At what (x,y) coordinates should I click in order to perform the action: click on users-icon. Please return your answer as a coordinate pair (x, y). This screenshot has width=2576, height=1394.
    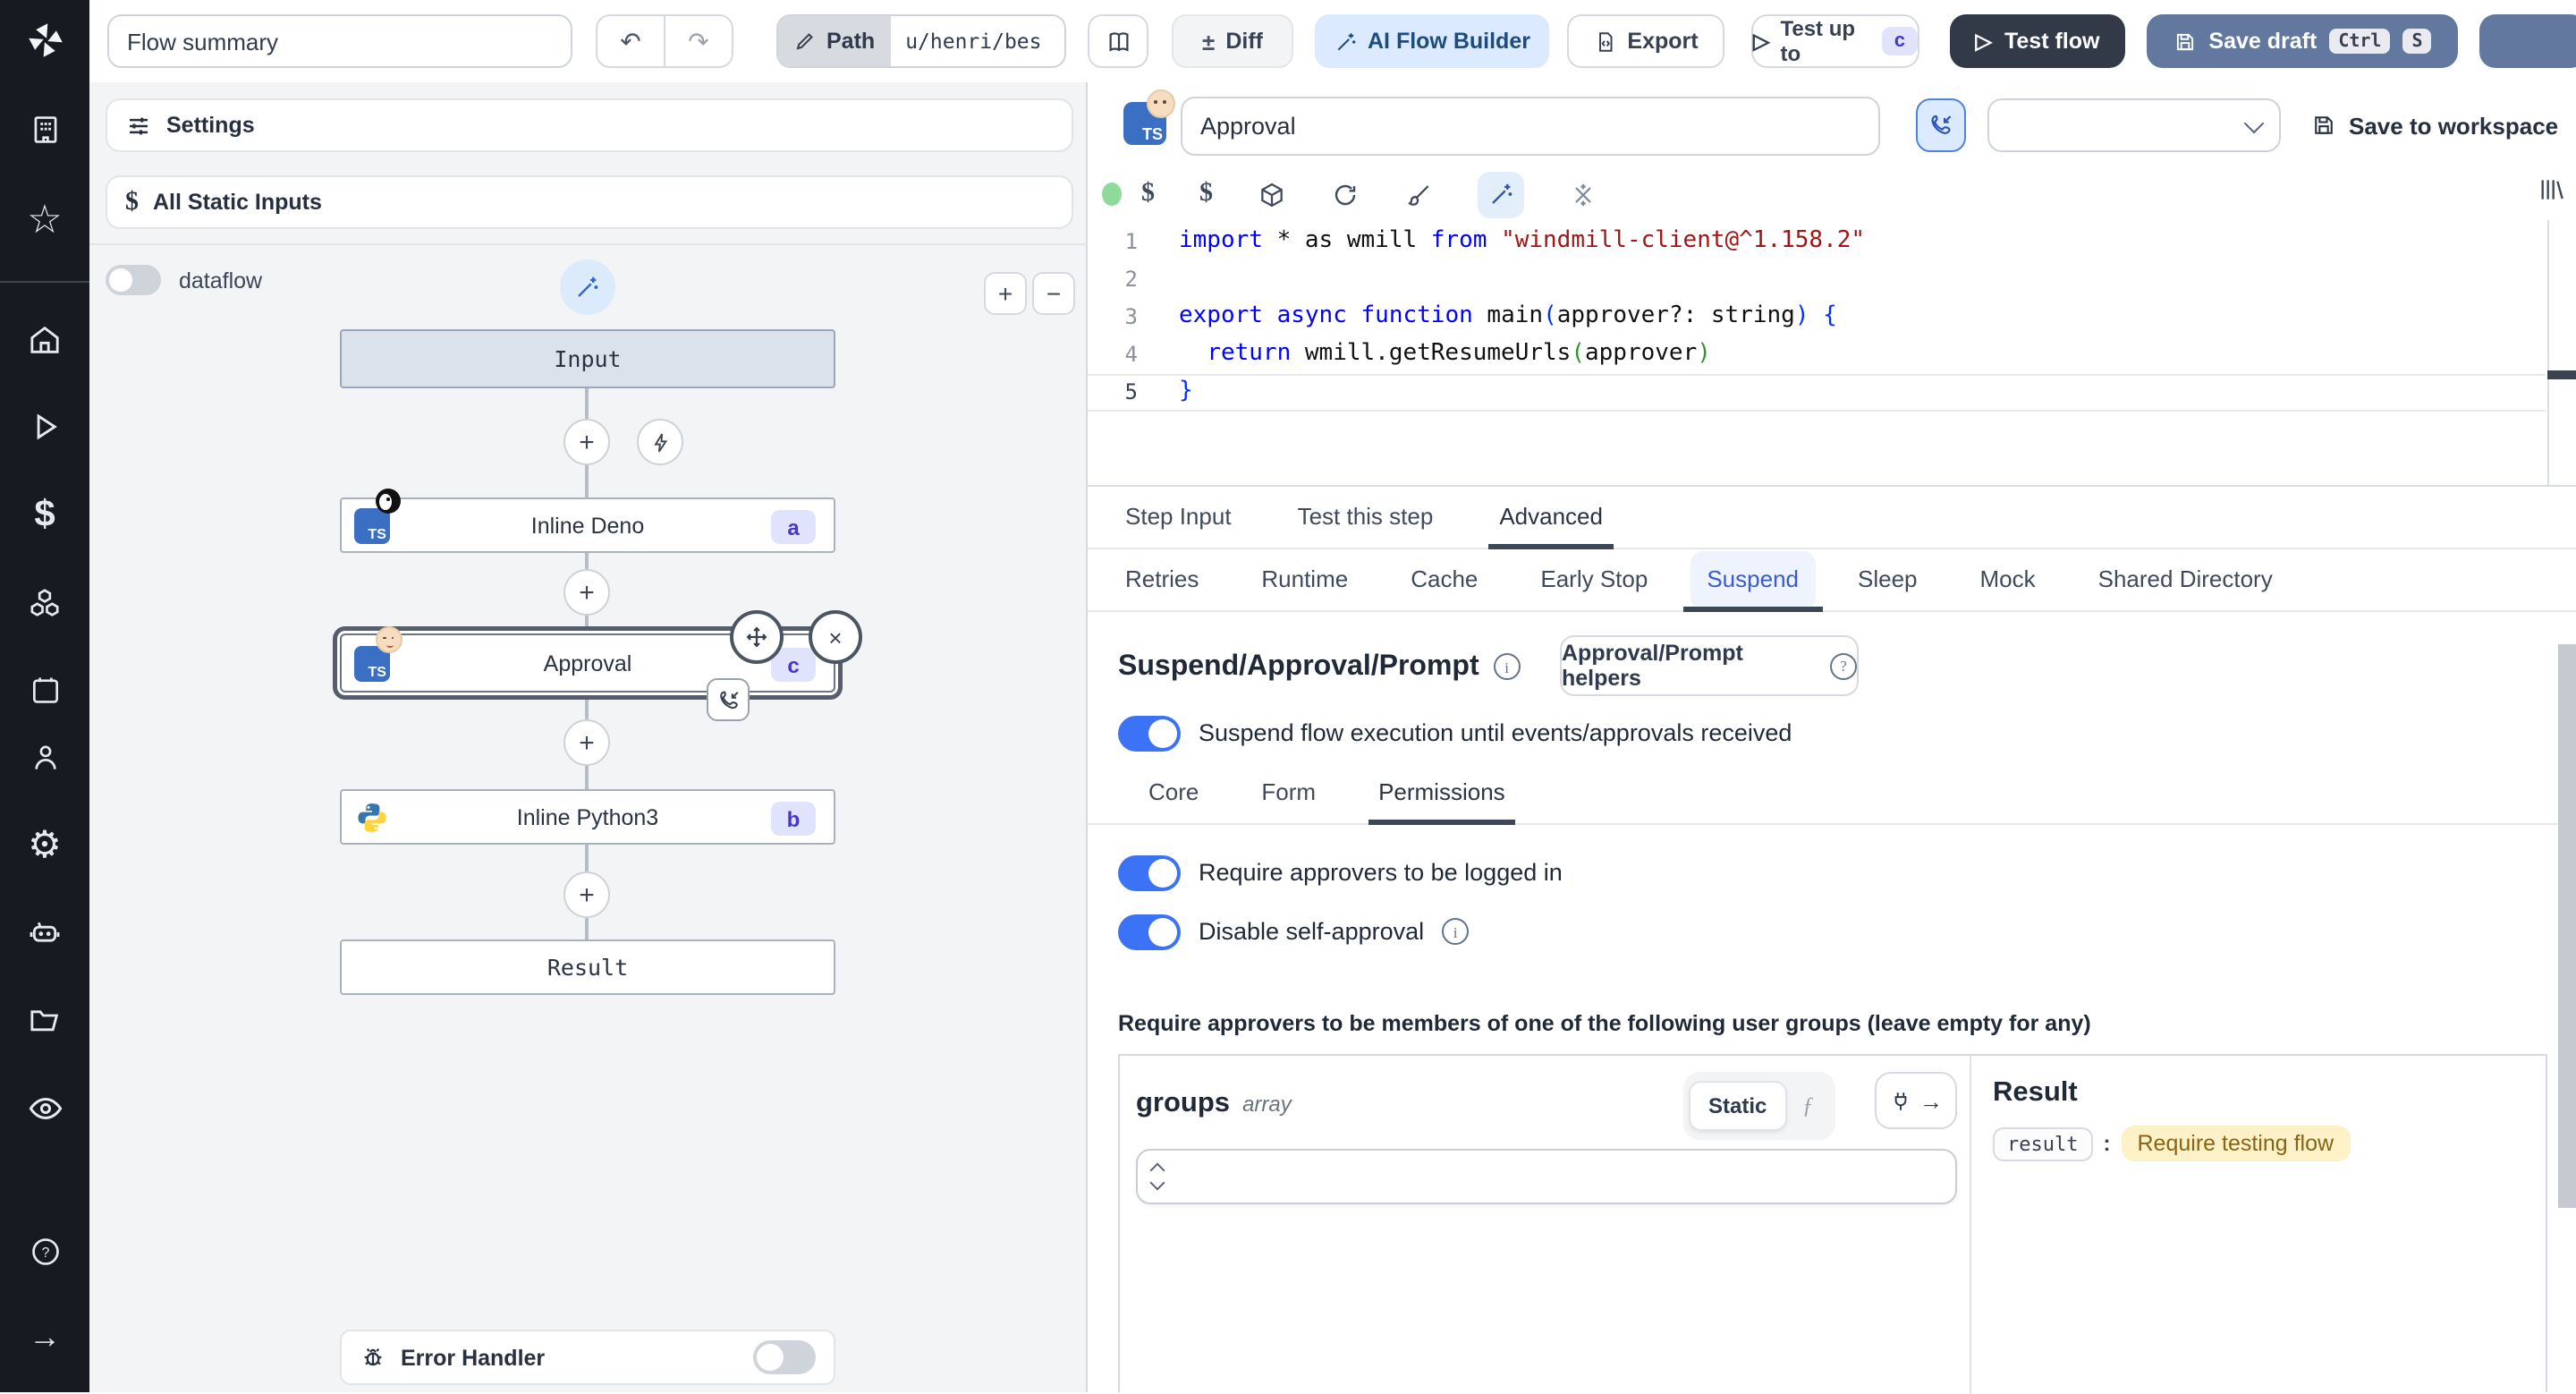
    Looking at the image, I should click on (44, 758).